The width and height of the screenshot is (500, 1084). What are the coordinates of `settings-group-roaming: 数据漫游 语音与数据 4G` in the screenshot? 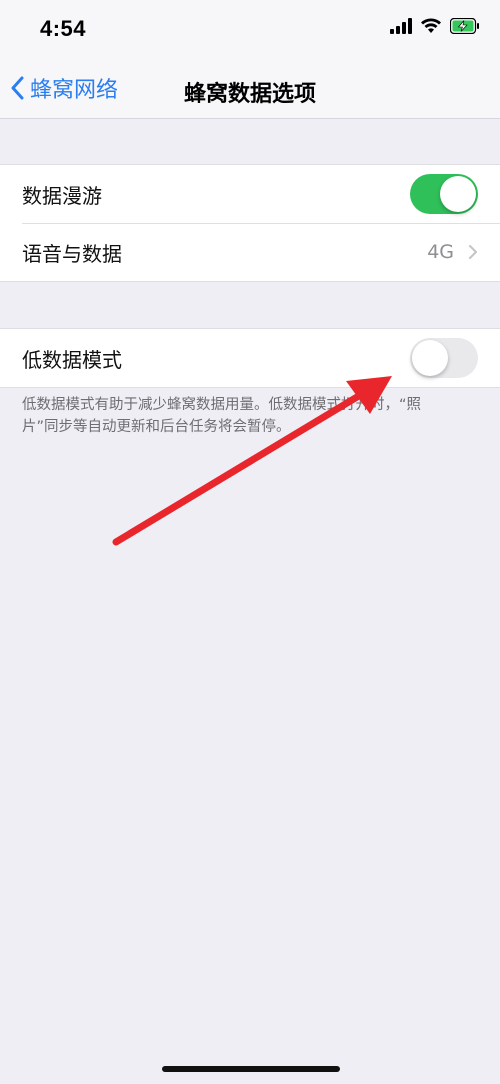 It's located at (250, 223).